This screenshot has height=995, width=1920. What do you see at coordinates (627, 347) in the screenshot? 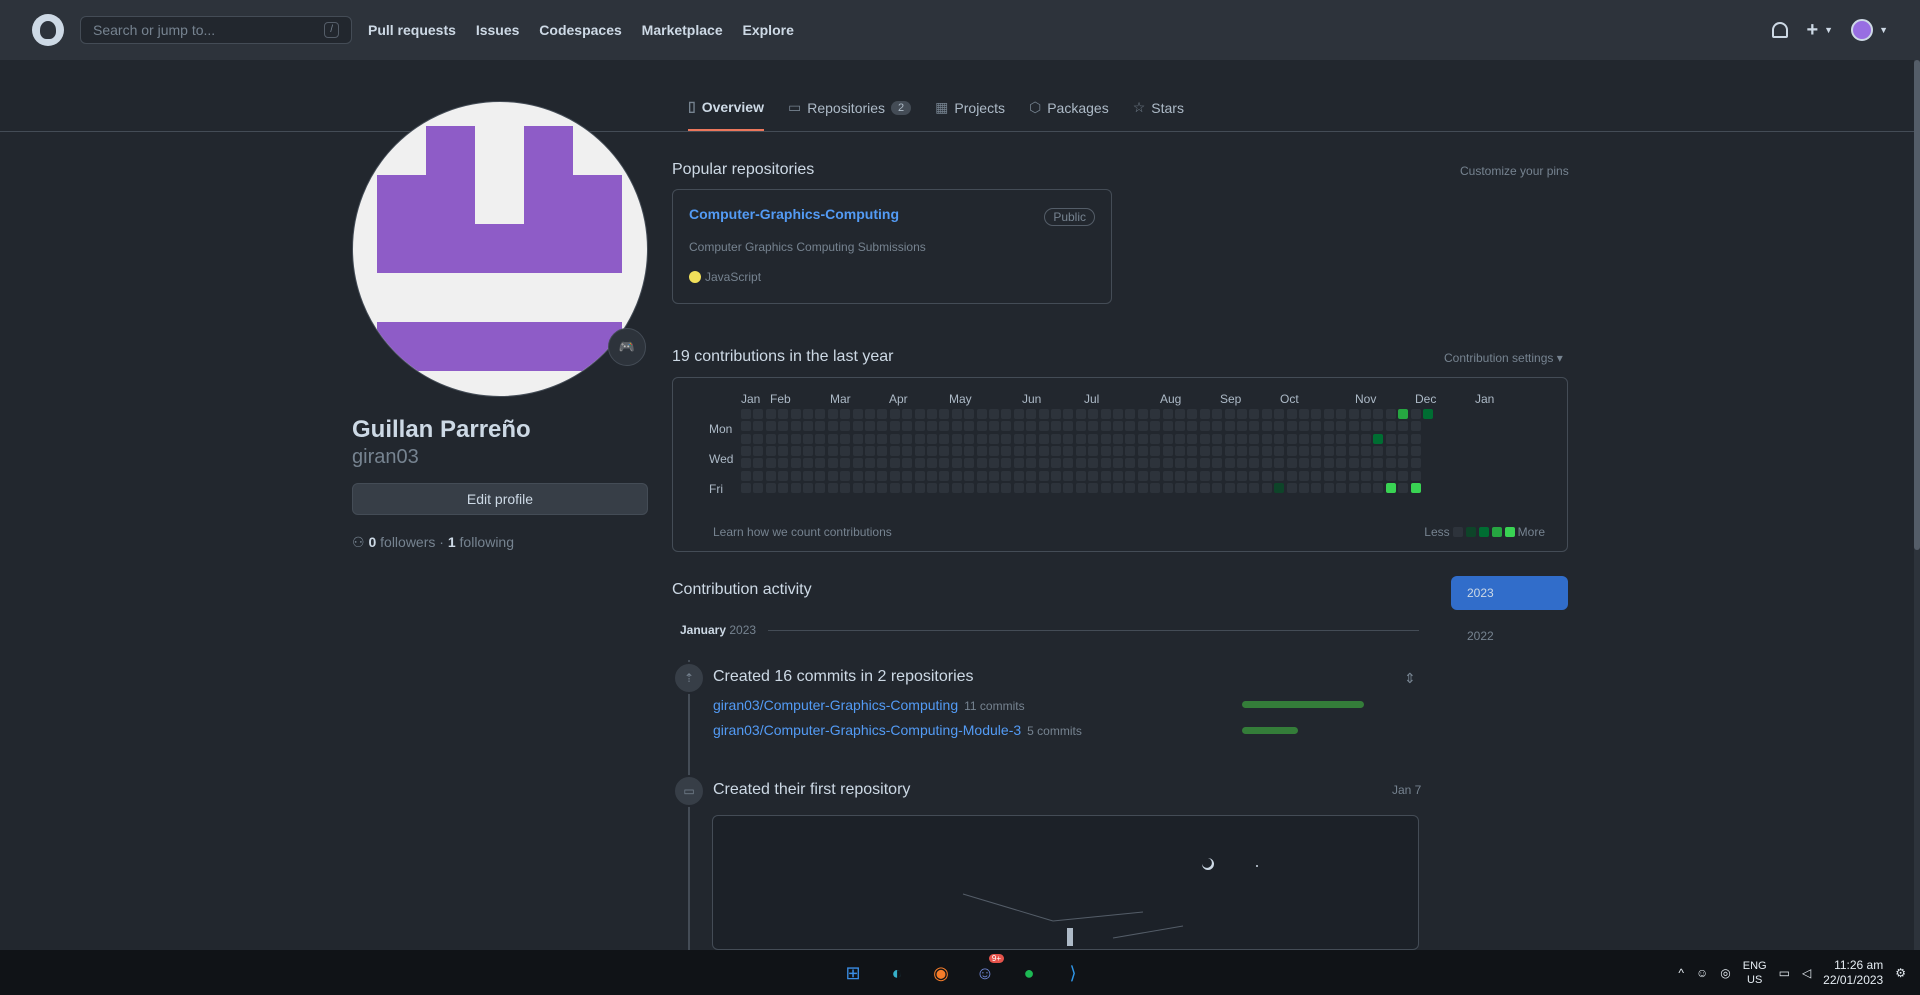
I see `status-emoji-icon: 🎮` at bounding box center [627, 347].